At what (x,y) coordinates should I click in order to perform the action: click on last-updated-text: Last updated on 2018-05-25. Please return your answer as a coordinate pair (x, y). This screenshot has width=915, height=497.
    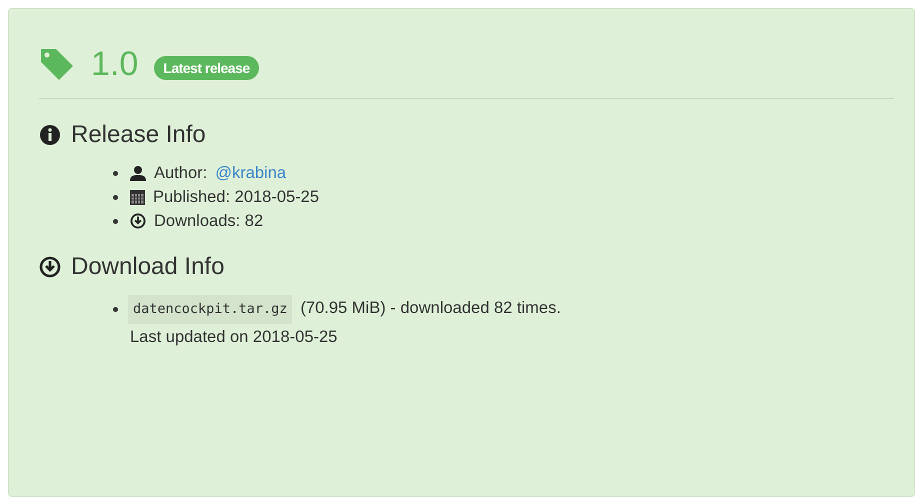
    Looking at the image, I should click on (233, 337).